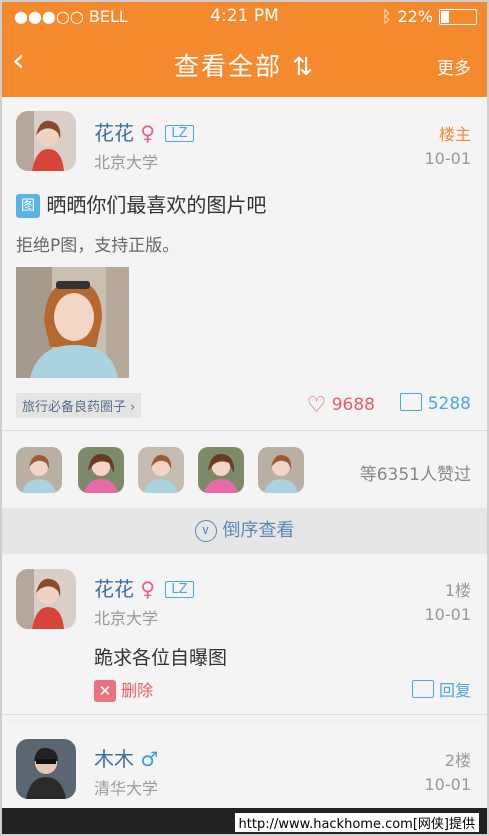 The height and width of the screenshot is (836, 489). Describe the element at coordinates (114, 133) in the screenshot. I see `author-name: 花花` at that location.